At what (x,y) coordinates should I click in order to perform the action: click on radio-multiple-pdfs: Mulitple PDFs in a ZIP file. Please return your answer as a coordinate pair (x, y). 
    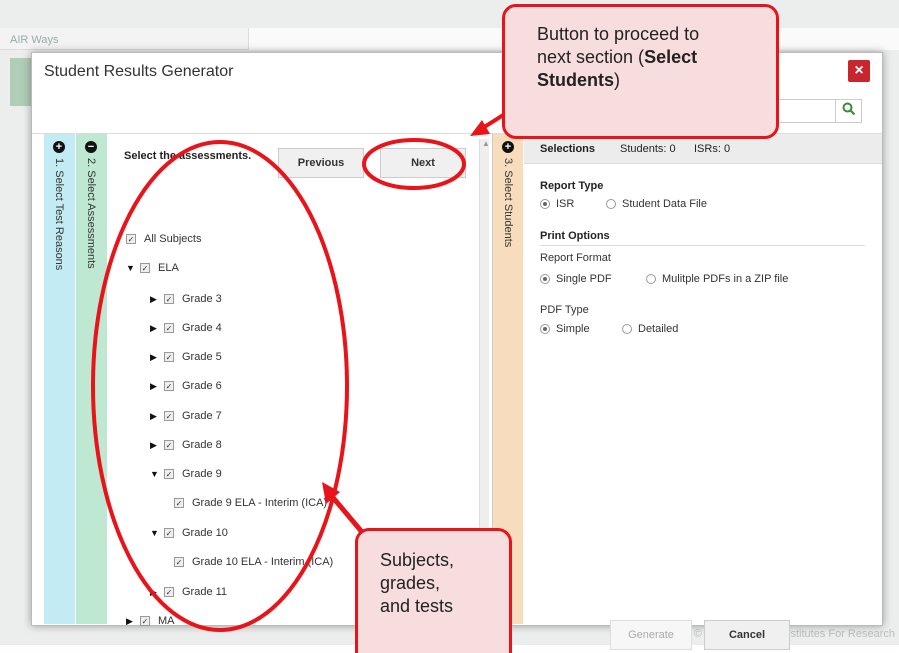
    Looking at the image, I should click on (717, 279).